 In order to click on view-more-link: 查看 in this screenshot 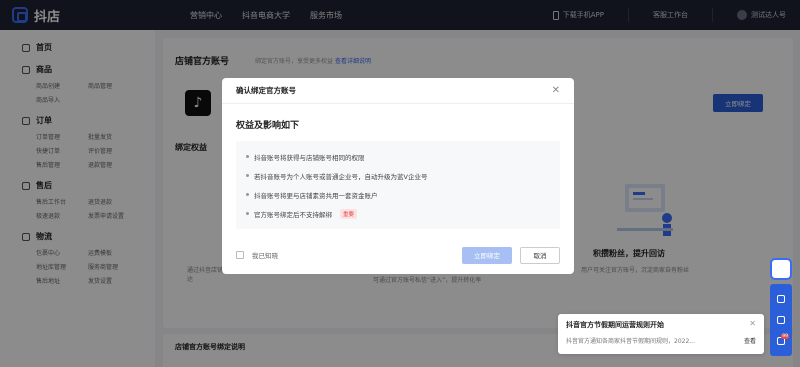, I will do `click(750, 340)`.